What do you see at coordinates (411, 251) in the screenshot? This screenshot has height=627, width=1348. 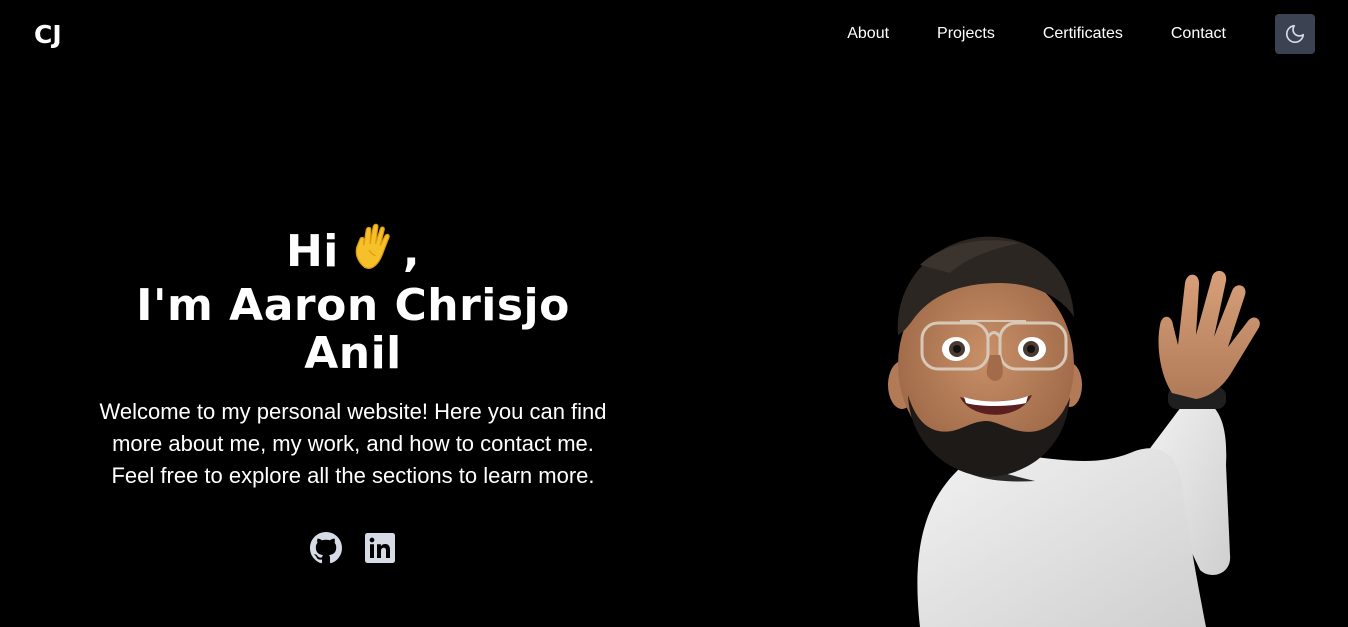 I see `greeting-suffix: ,` at bounding box center [411, 251].